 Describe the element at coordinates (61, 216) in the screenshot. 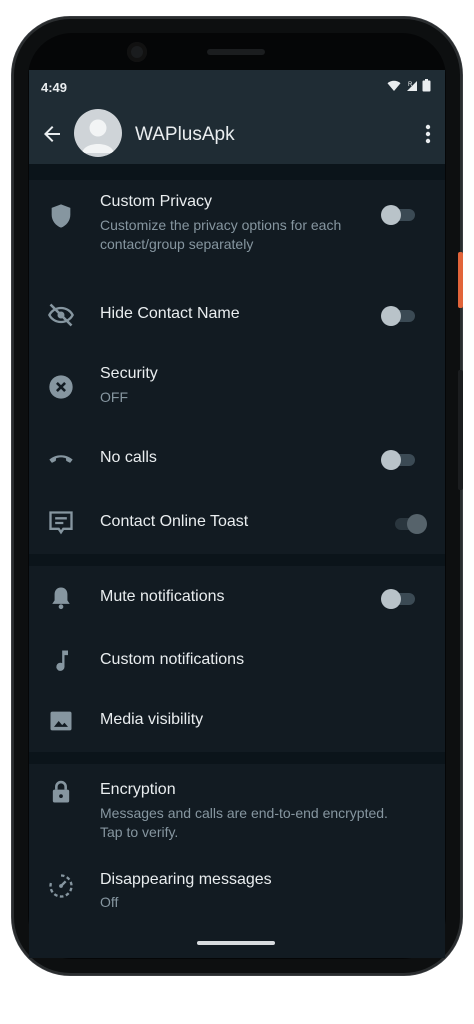

I see `shield-icon` at that location.